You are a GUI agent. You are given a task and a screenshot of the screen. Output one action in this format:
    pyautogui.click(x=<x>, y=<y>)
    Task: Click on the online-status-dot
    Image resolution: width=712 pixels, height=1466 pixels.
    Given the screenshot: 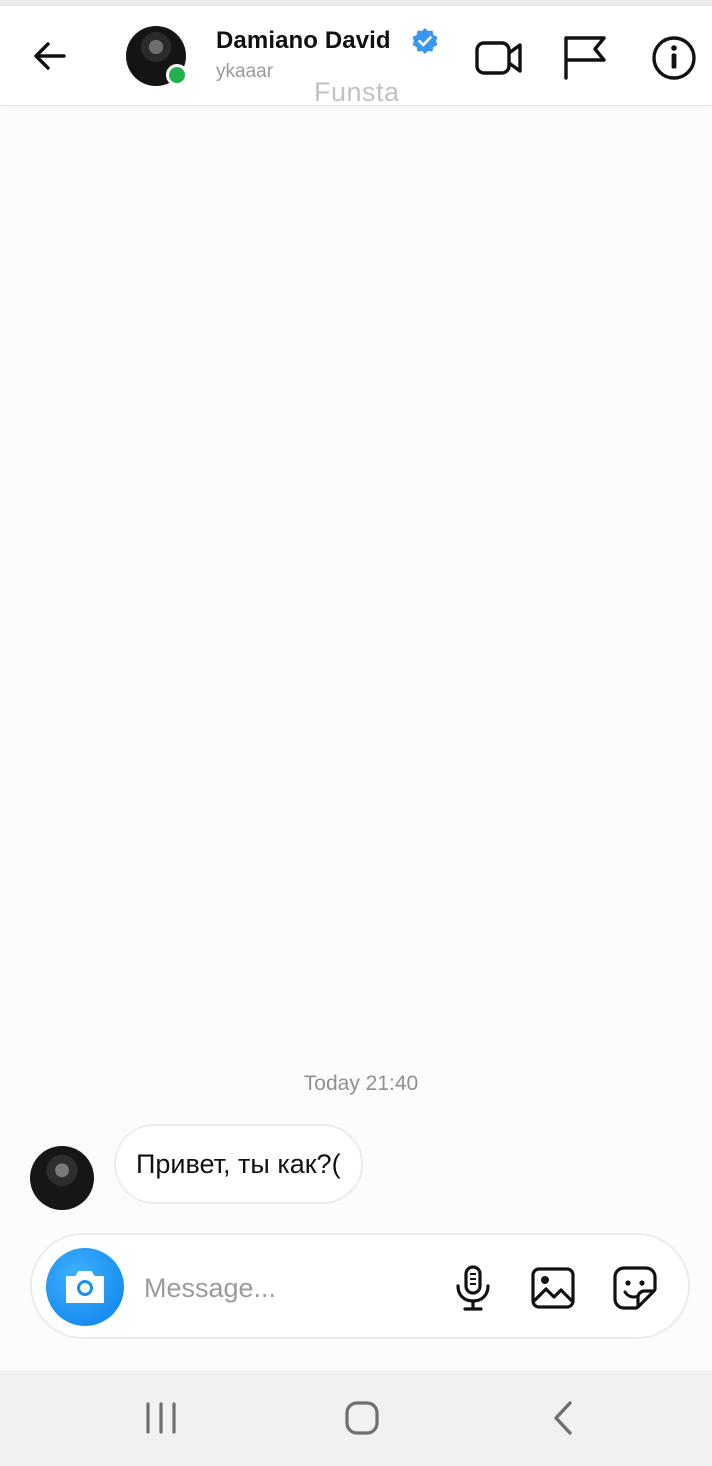 What is the action you would take?
    pyautogui.click(x=177, y=75)
    